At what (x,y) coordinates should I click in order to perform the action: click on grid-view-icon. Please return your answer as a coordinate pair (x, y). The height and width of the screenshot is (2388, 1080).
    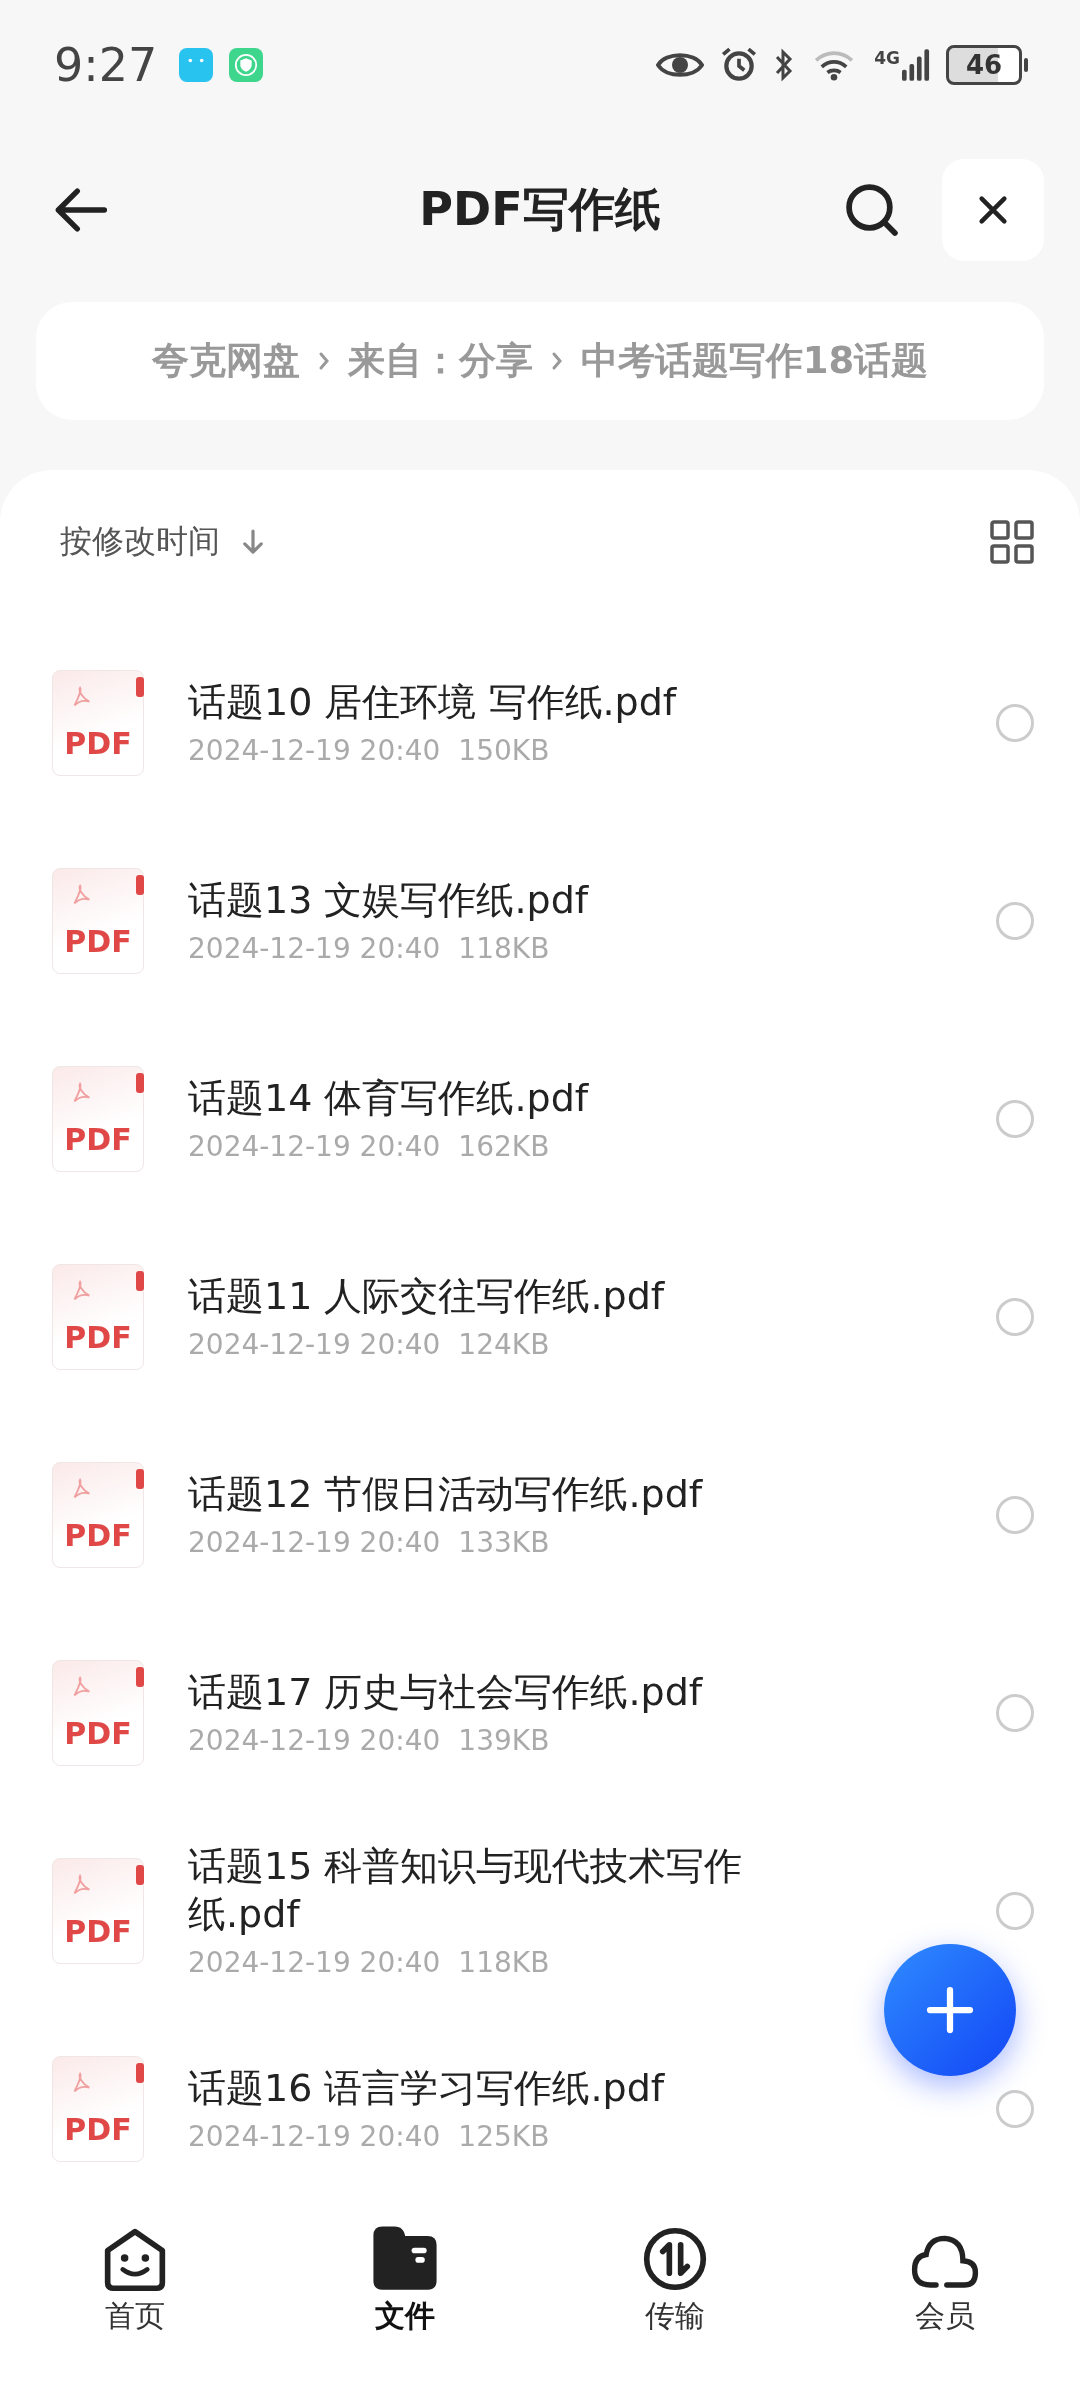
    Looking at the image, I should click on (1012, 542).